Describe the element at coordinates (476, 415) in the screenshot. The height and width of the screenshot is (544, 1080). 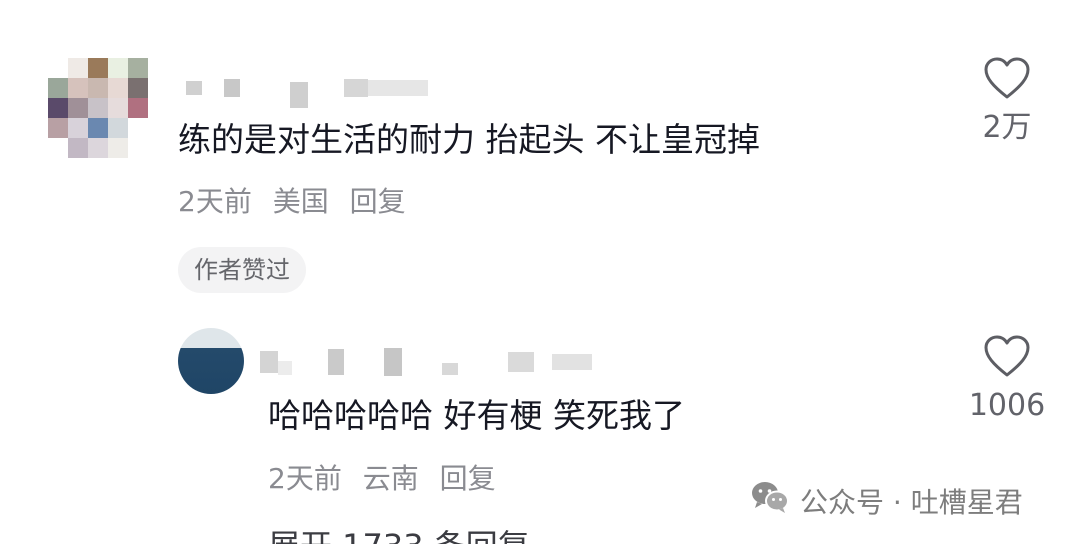
I see `comment-text: 哈哈哈哈哈 好有梗 笑死我了` at that location.